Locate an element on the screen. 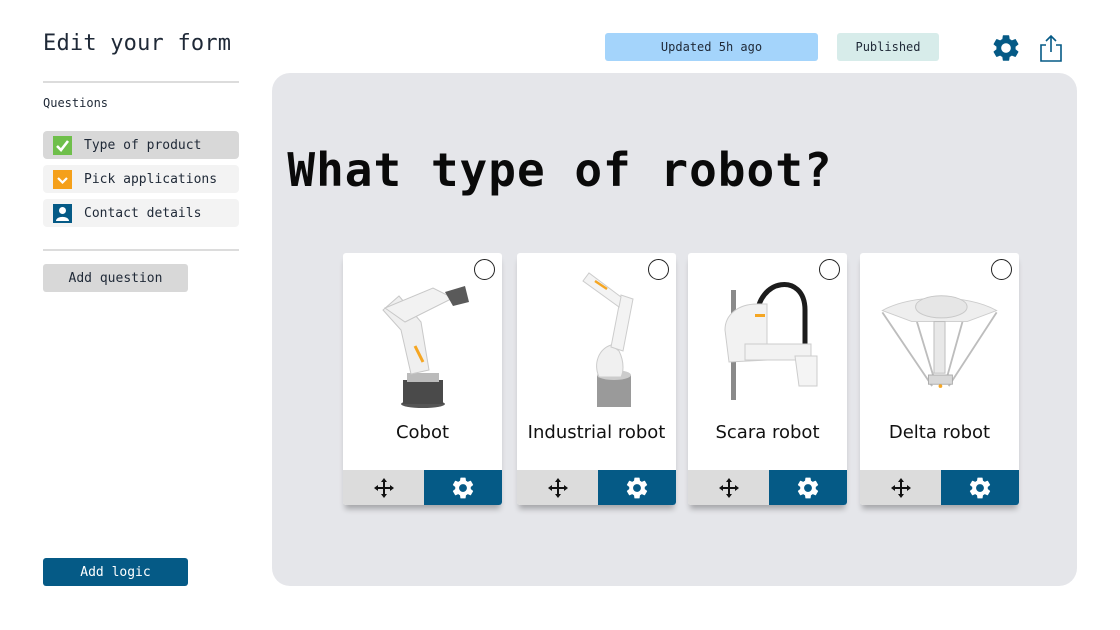  updated-badge: Updated 5h ago is located at coordinates (711, 47).